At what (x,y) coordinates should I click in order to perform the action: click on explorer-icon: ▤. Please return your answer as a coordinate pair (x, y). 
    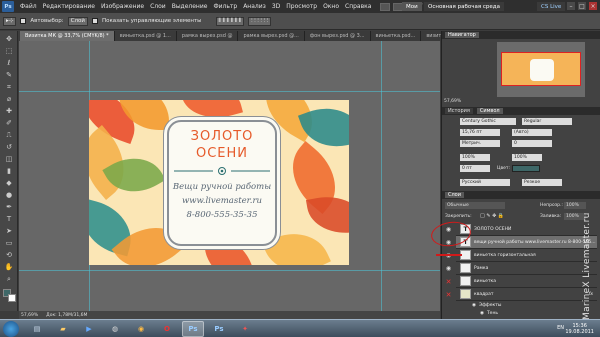
    Looking at the image, I should click on (37, 329).